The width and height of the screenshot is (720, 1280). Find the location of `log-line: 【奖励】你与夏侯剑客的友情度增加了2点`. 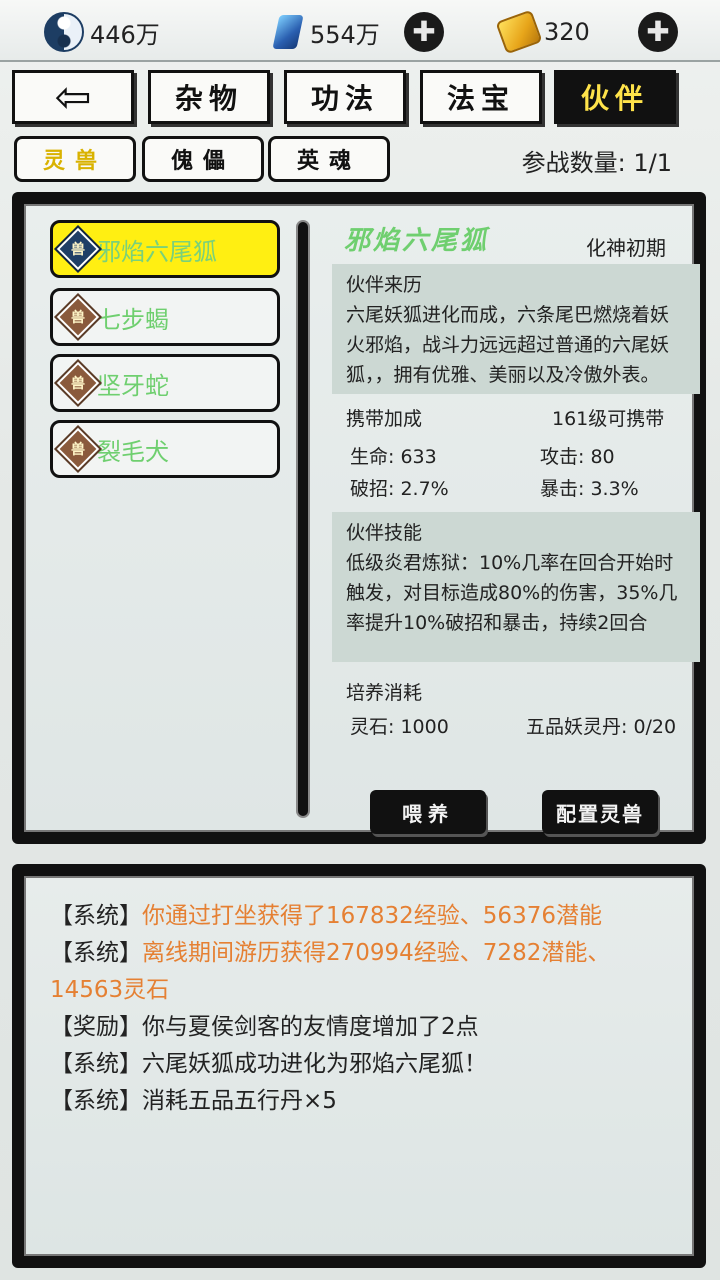

log-line: 【奖励】你与夏侯剑客的友情度增加了2点 is located at coordinates (362, 1027).